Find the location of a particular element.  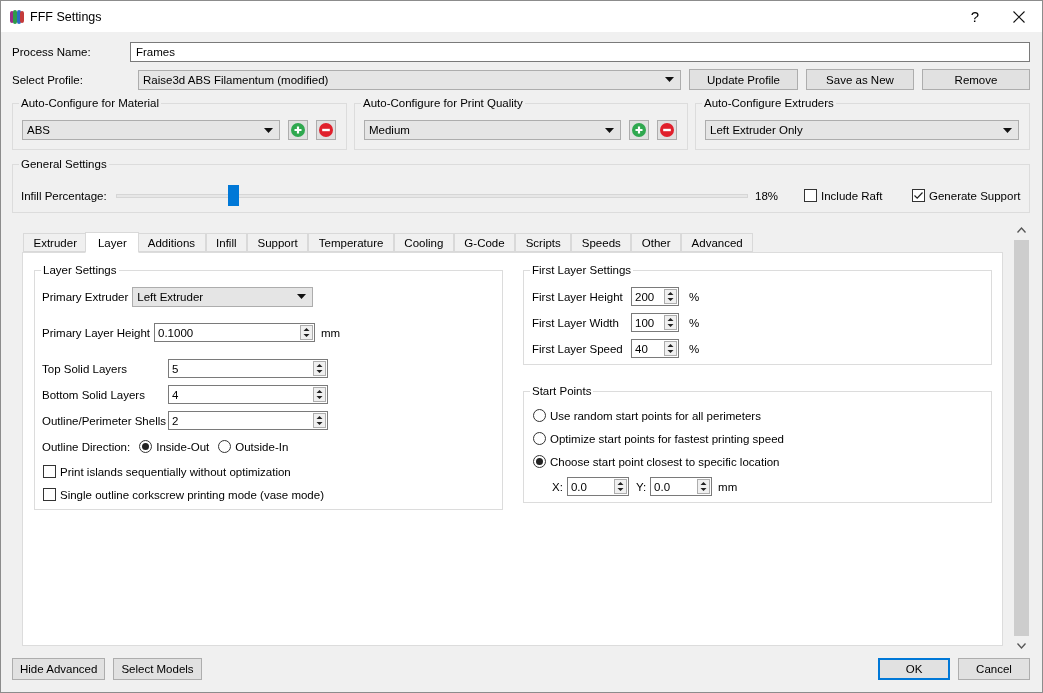

tab: Infill is located at coordinates (226, 242).